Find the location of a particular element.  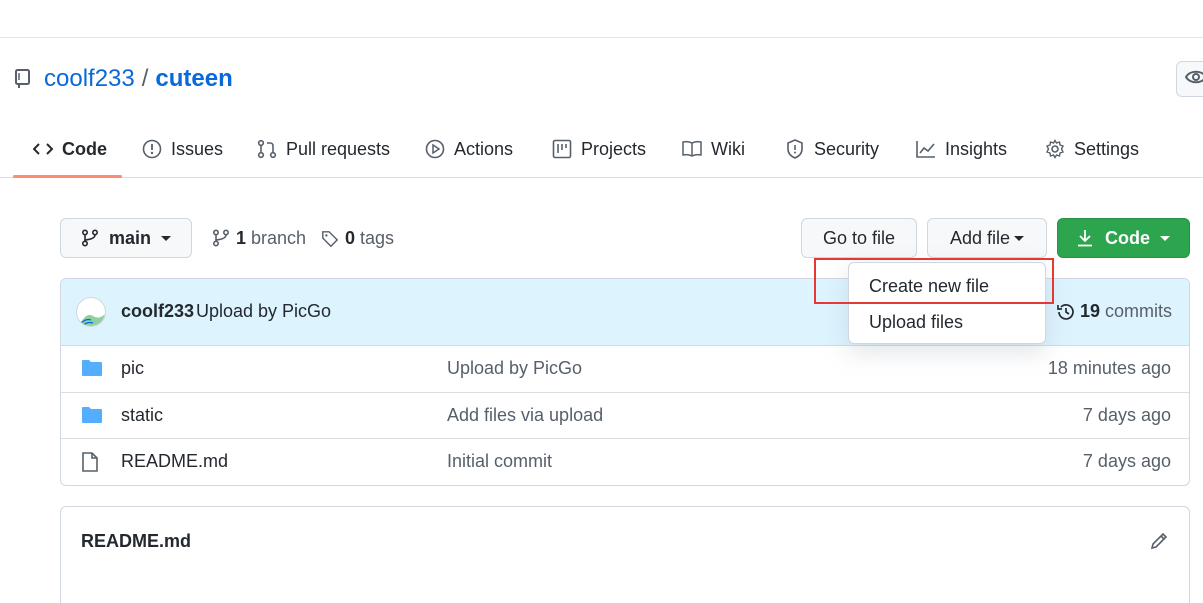

tag-count: 0 is located at coordinates (350, 237).